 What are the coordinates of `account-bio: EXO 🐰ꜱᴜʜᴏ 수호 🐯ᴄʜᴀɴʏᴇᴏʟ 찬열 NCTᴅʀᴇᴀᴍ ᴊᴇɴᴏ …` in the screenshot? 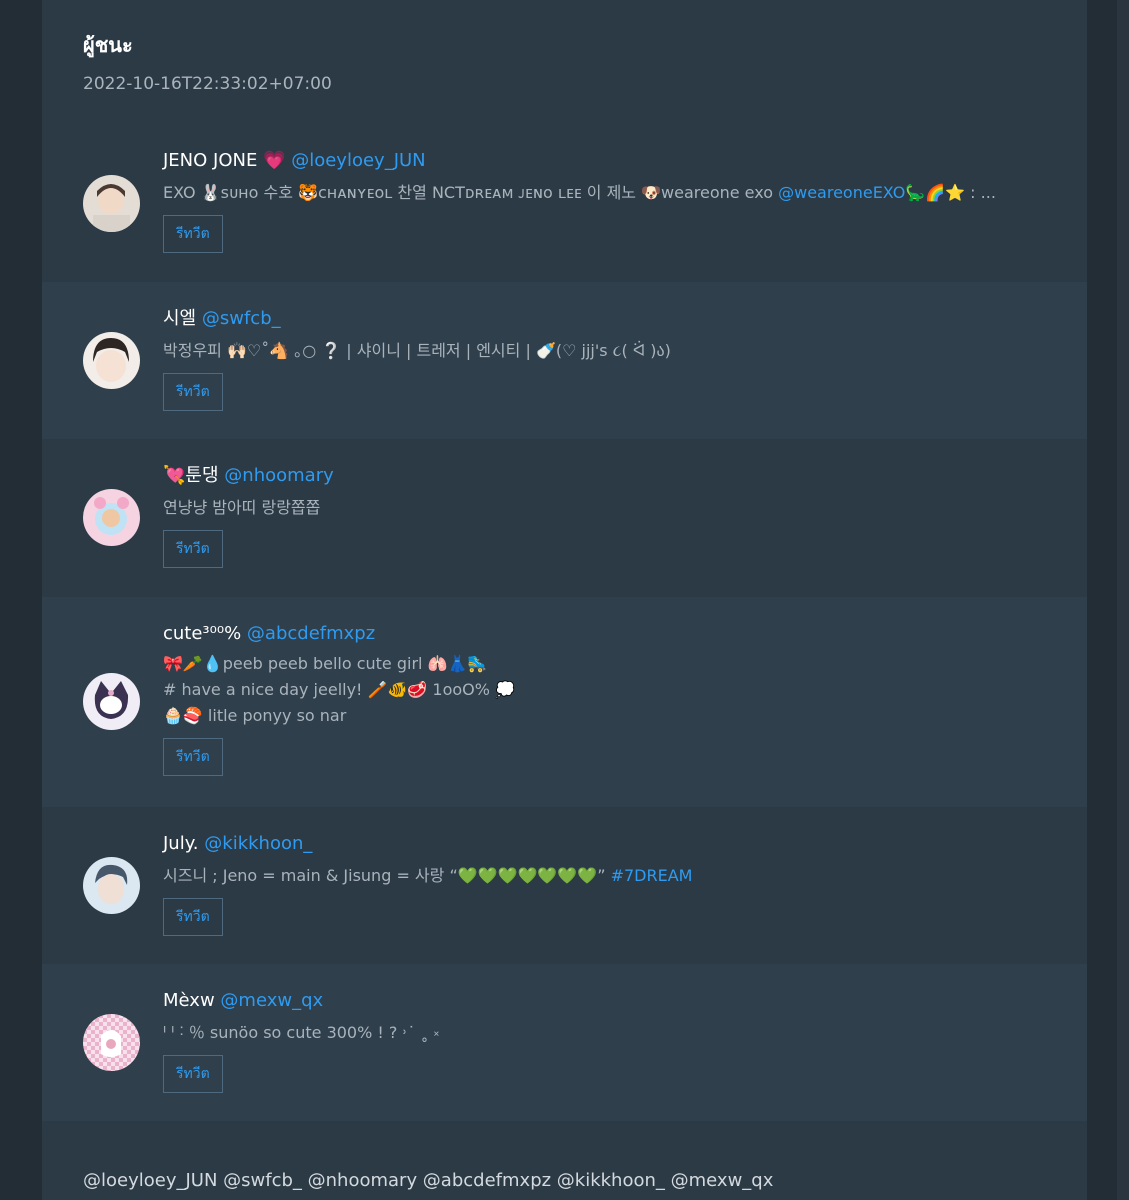 It's located at (605, 193).